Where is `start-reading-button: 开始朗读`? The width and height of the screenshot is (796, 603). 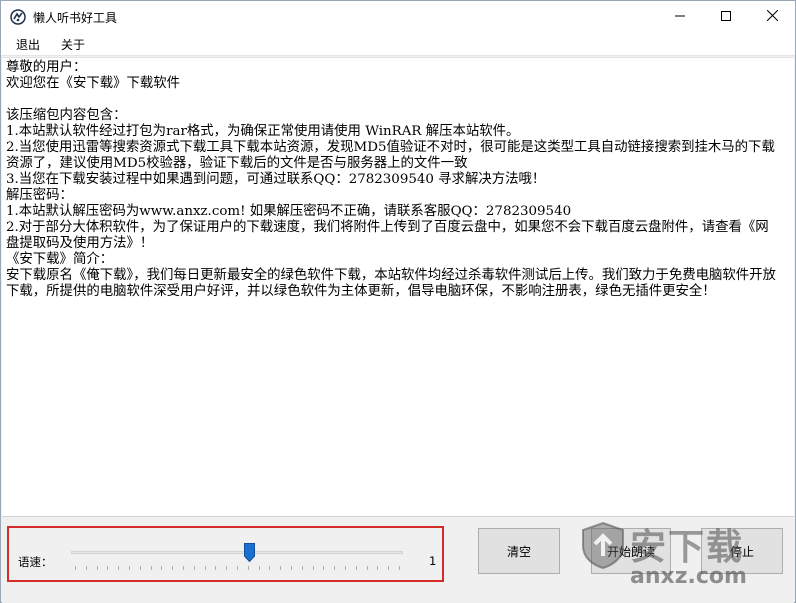
start-reading-button: 开始朗读 is located at coordinates (631, 551).